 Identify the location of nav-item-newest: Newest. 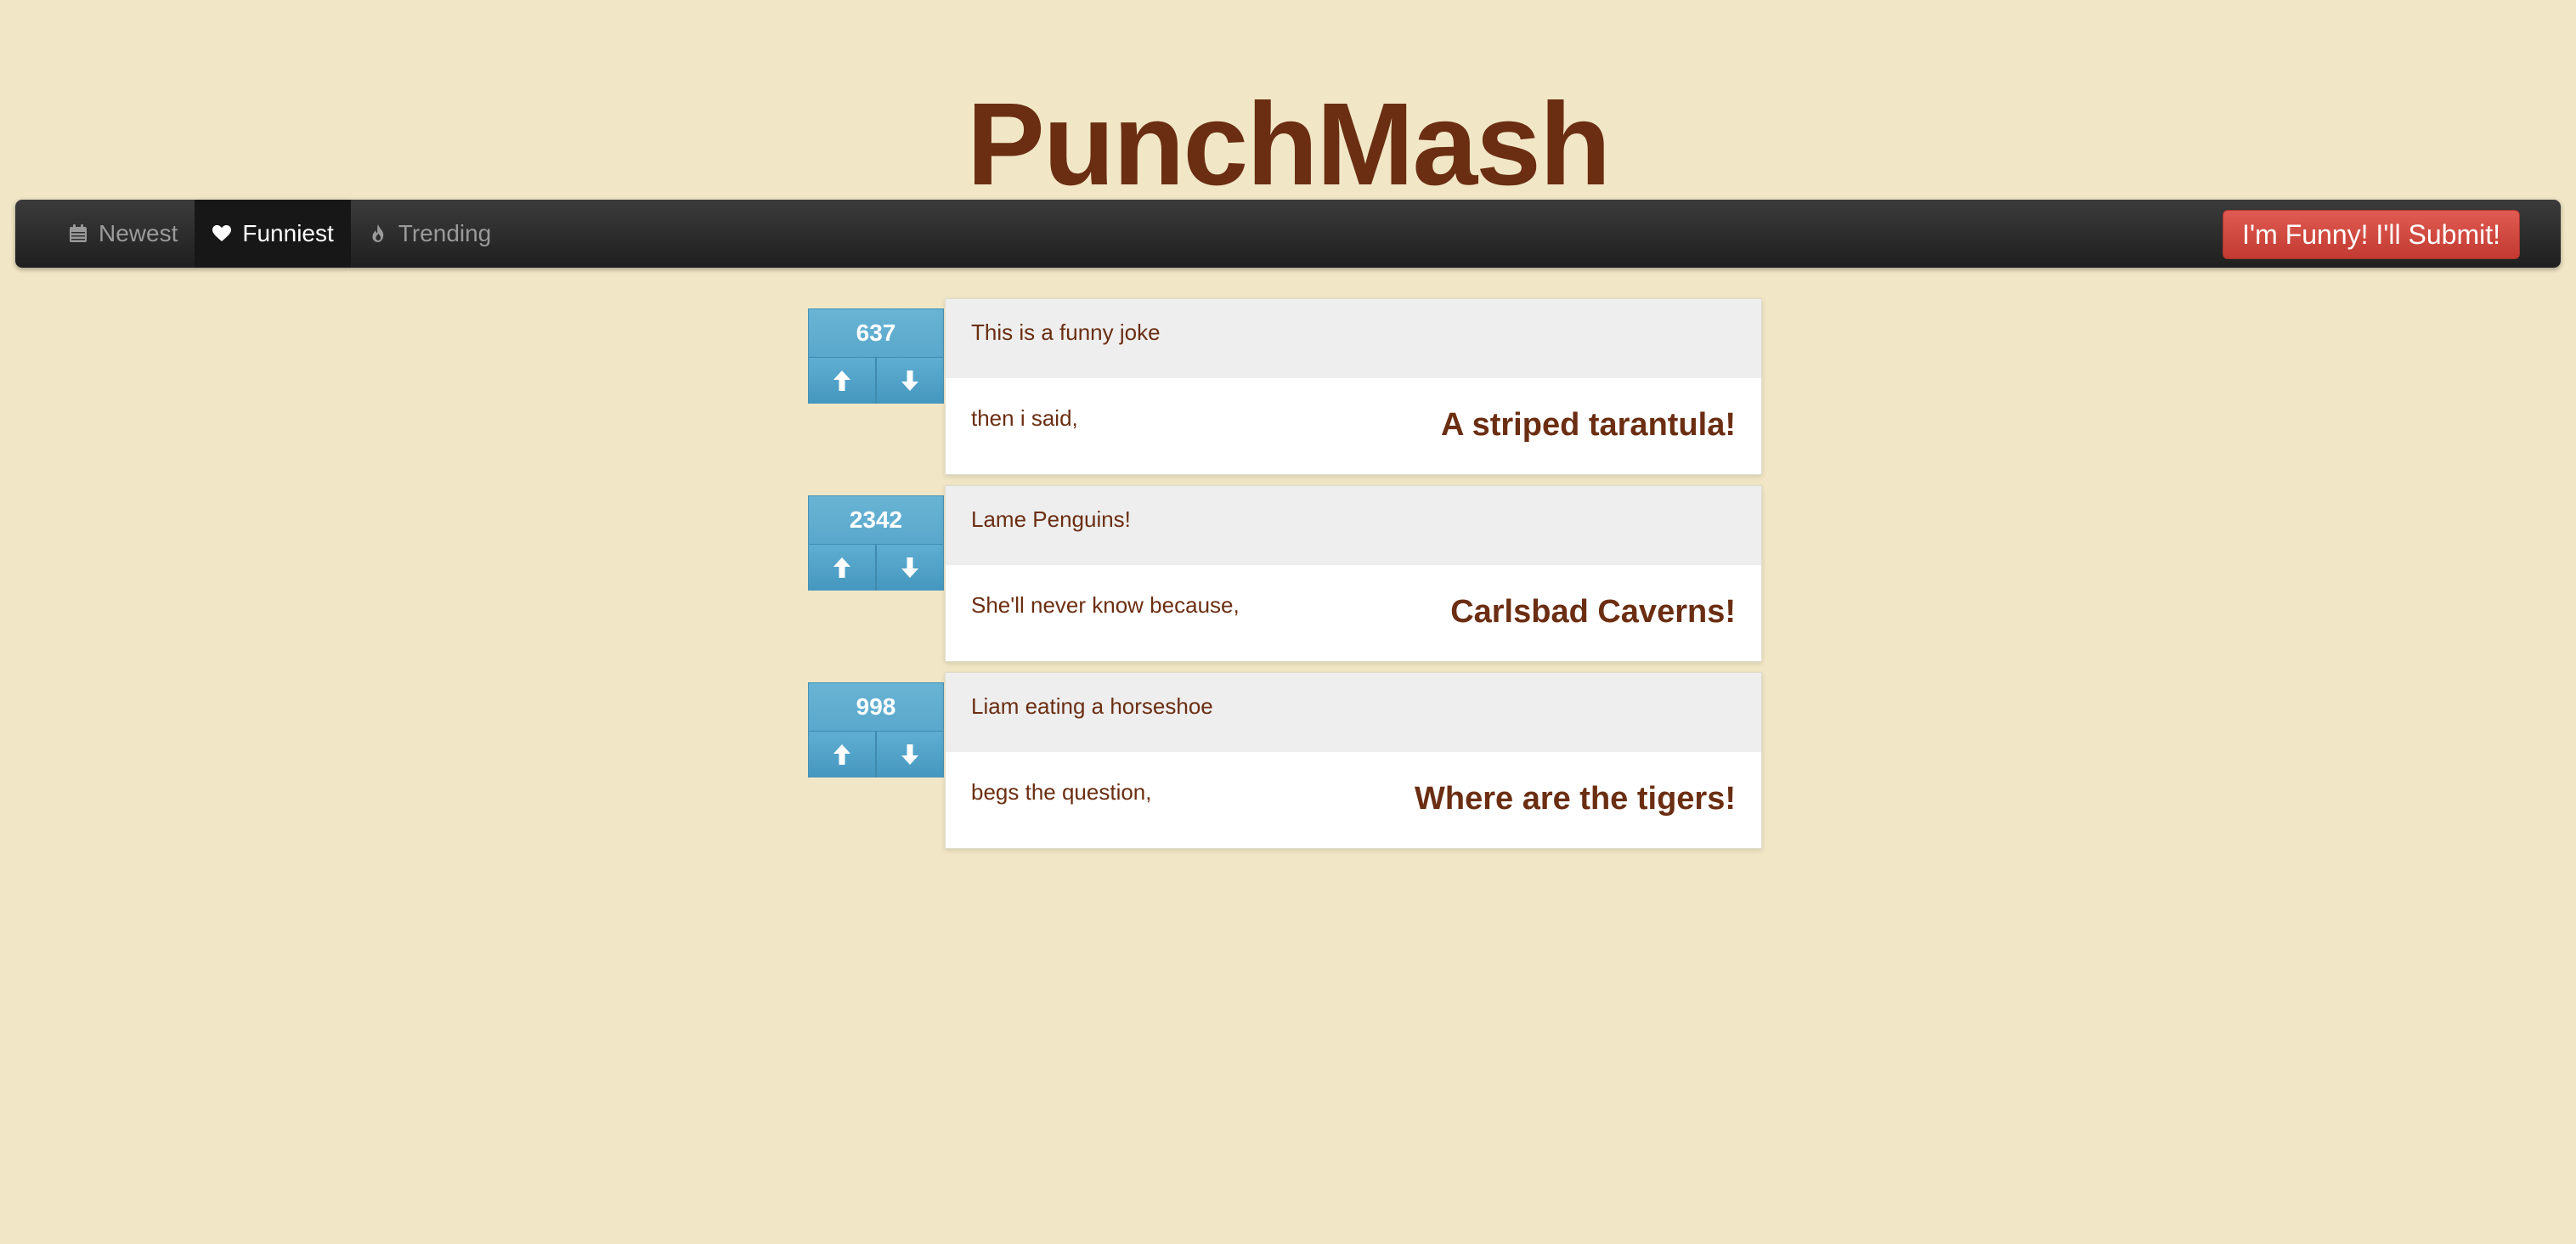
(123, 234).